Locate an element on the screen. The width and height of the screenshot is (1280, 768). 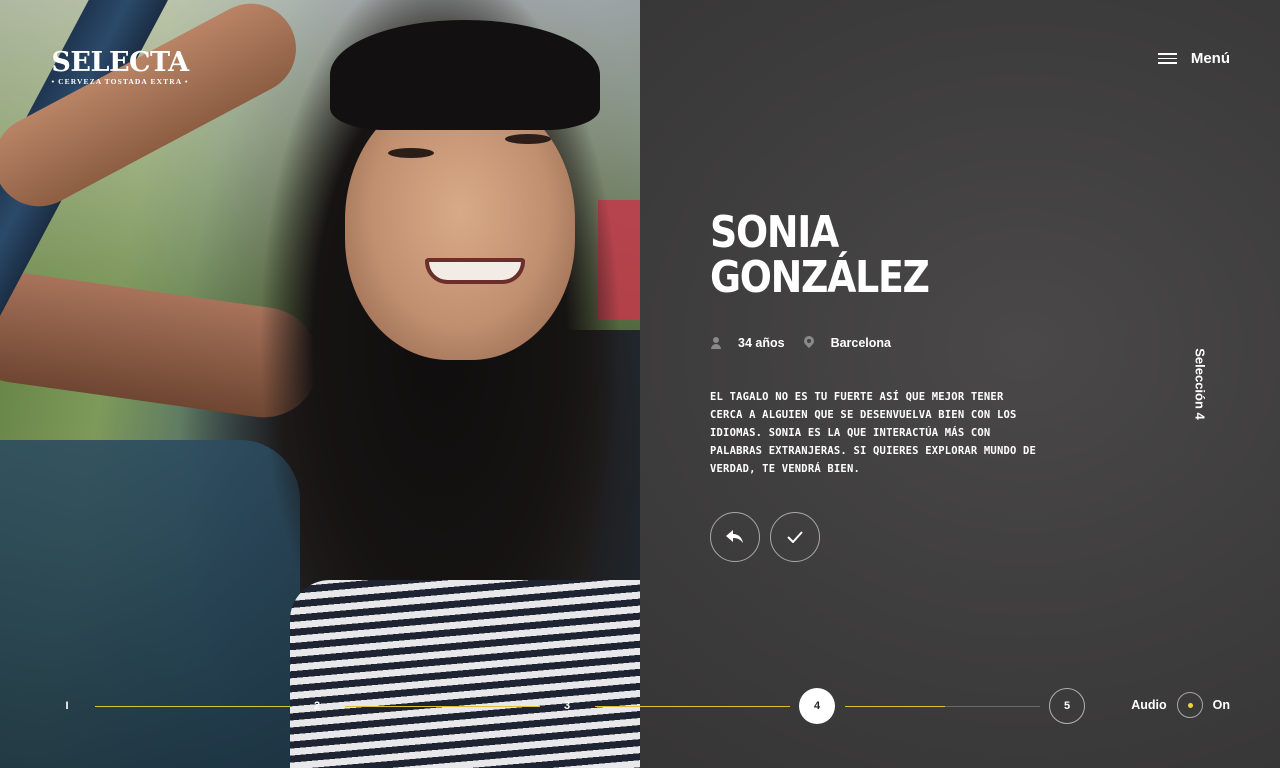
brand-tagline: • CERVEZA TOSTADA EXTRA • is located at coordinates (120, 81).